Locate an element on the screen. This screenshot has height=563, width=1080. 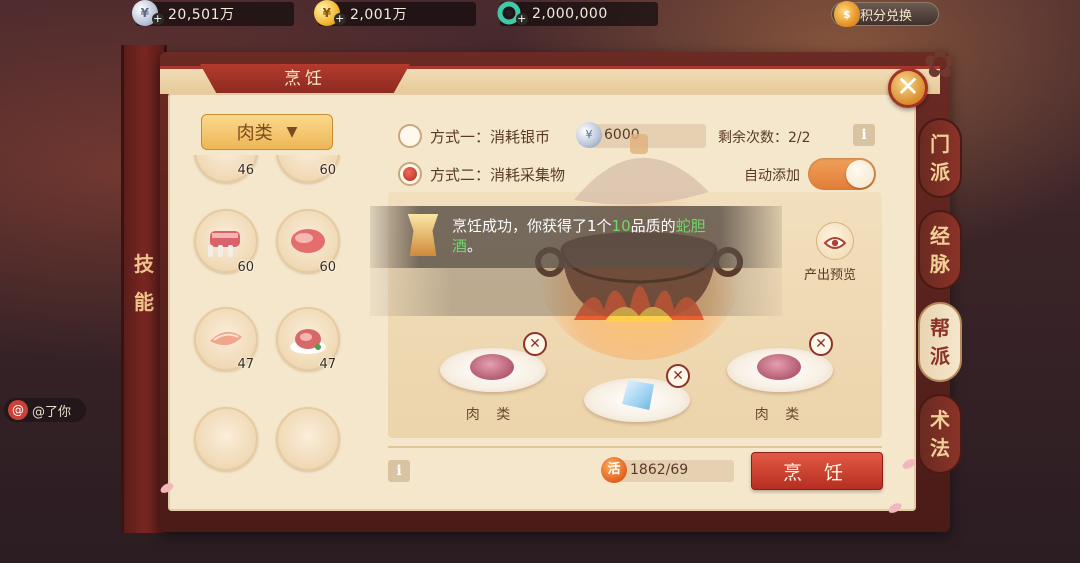
skills-scroll-label: 技能 is located at coordinates (144, 283).